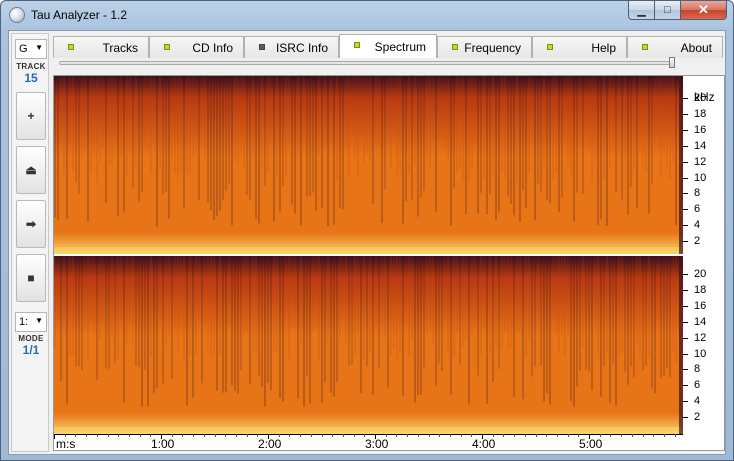  I want to click on tab-cd-info: CD Info, so click(196, 47).